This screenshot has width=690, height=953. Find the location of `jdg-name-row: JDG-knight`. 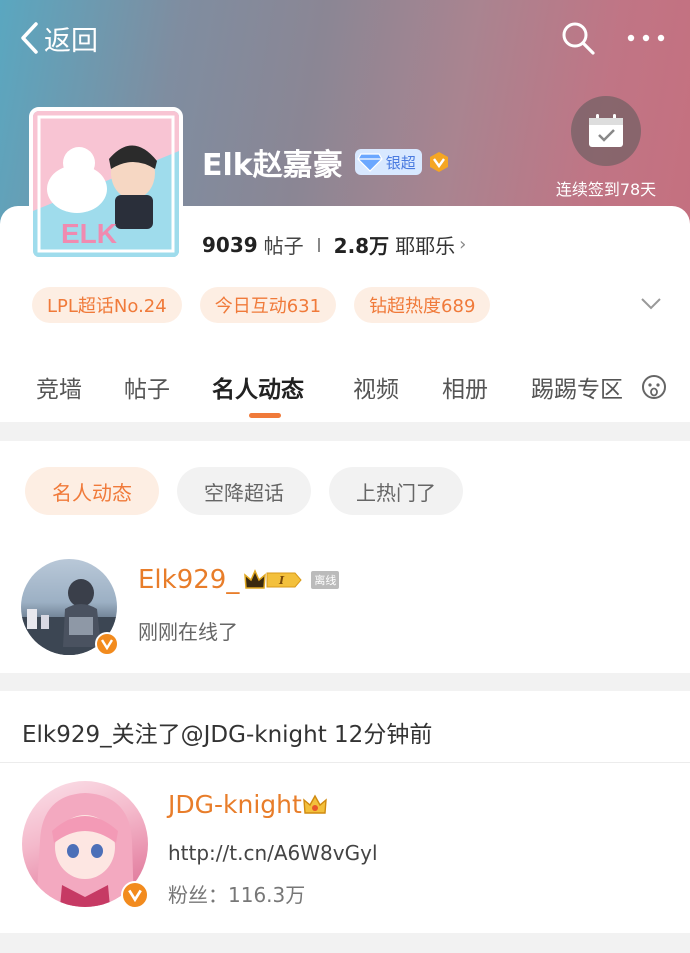

jdg-name-row: JDG-knight is located at coordinates (248, 804).